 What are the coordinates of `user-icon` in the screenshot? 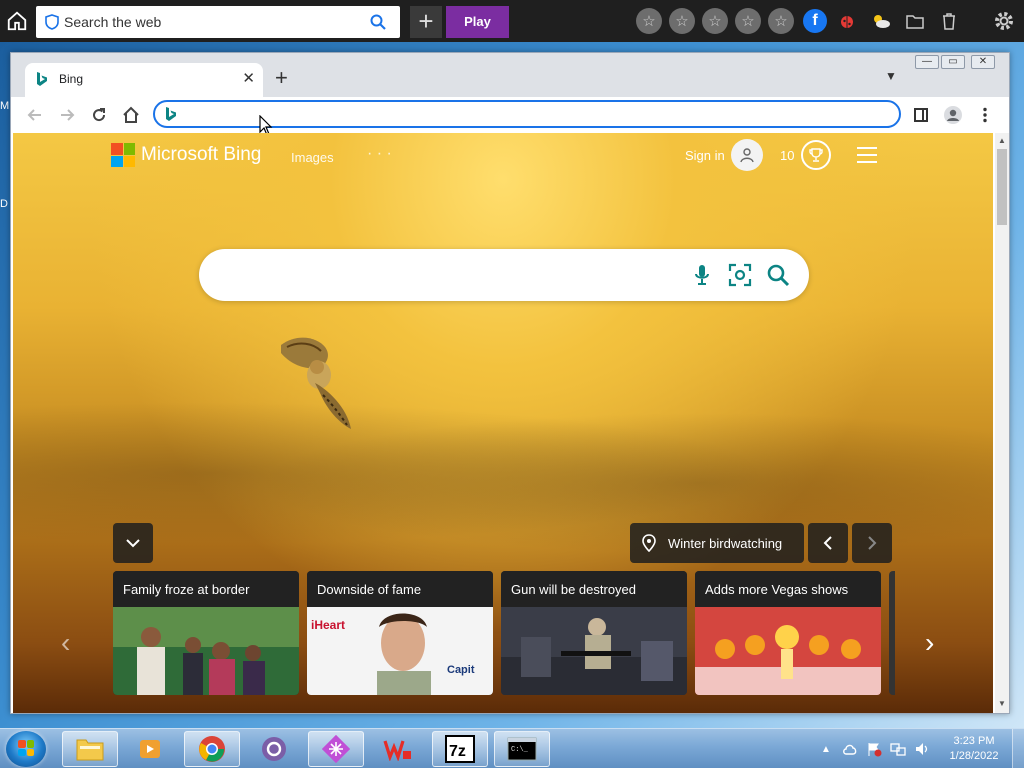 It's located at (747, 155).